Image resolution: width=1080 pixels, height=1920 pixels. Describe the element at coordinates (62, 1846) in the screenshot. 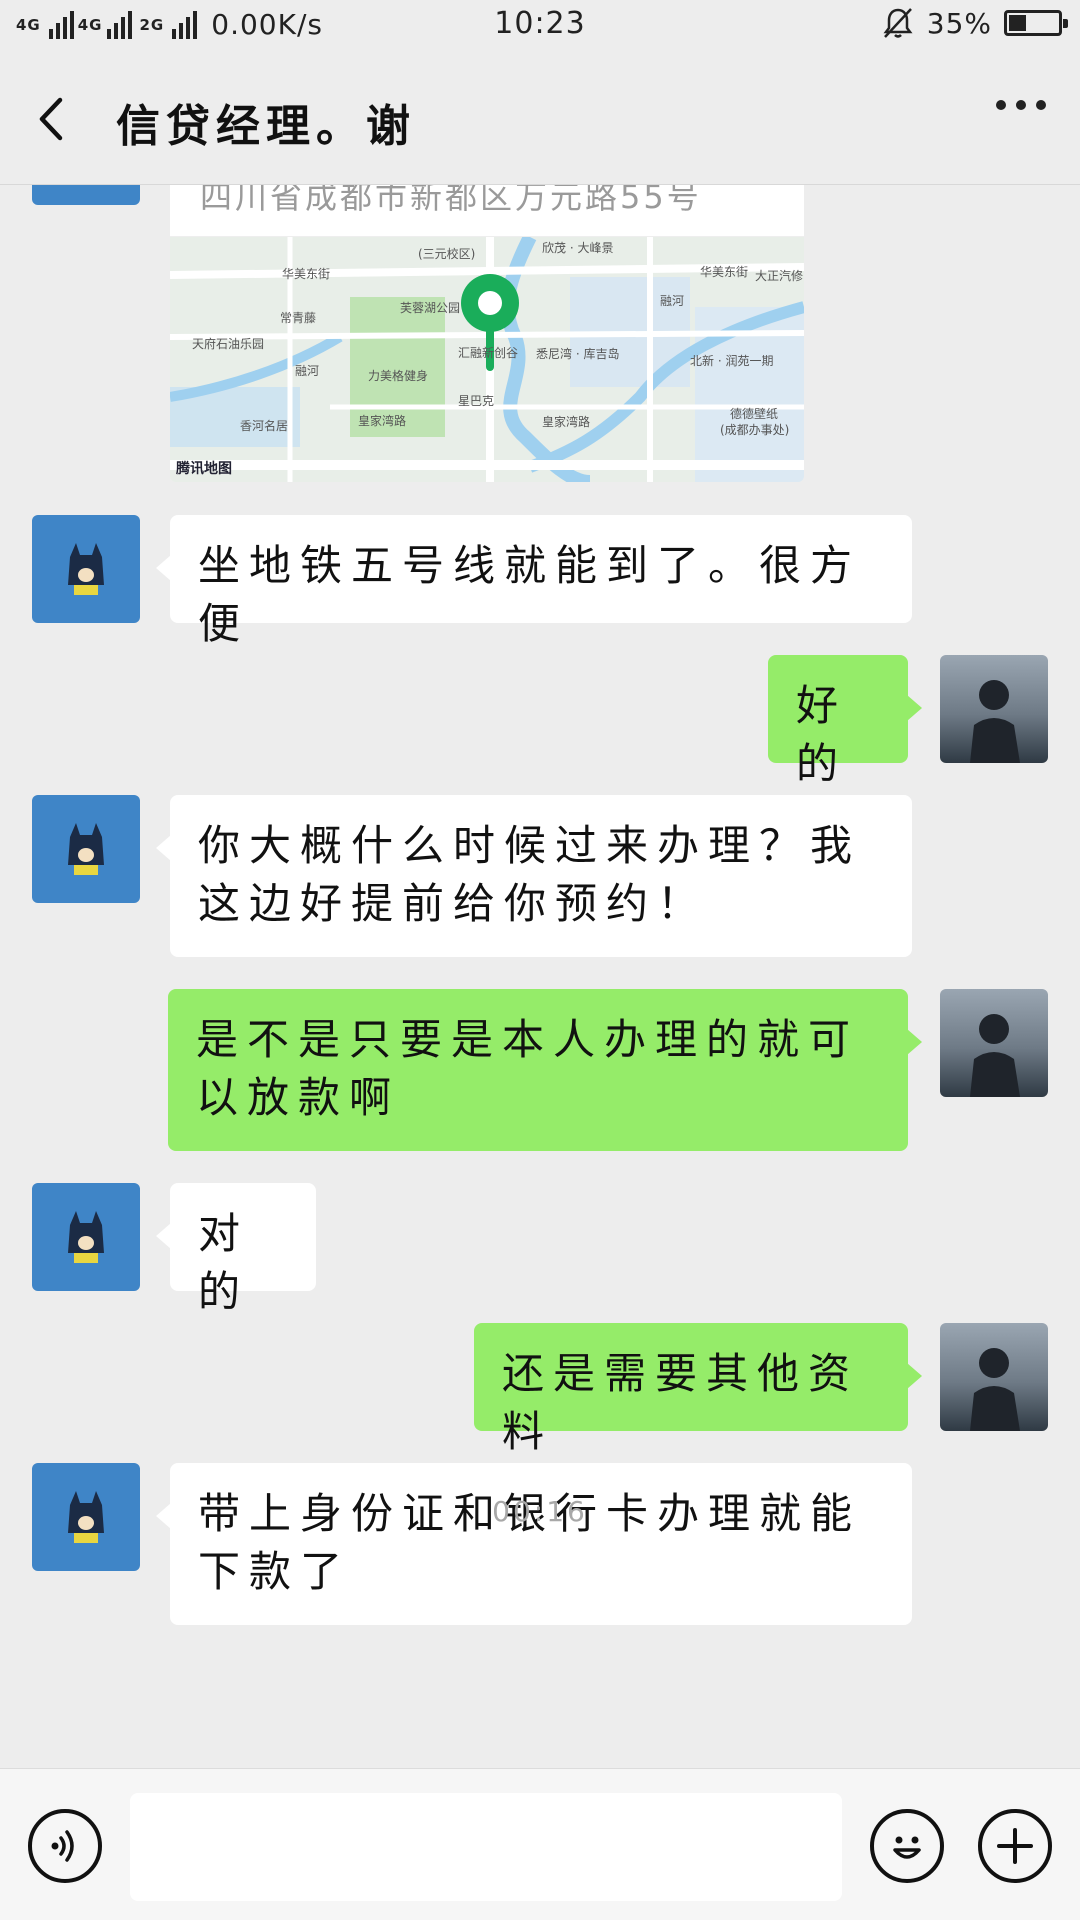

I see `voice-icon` at that location.